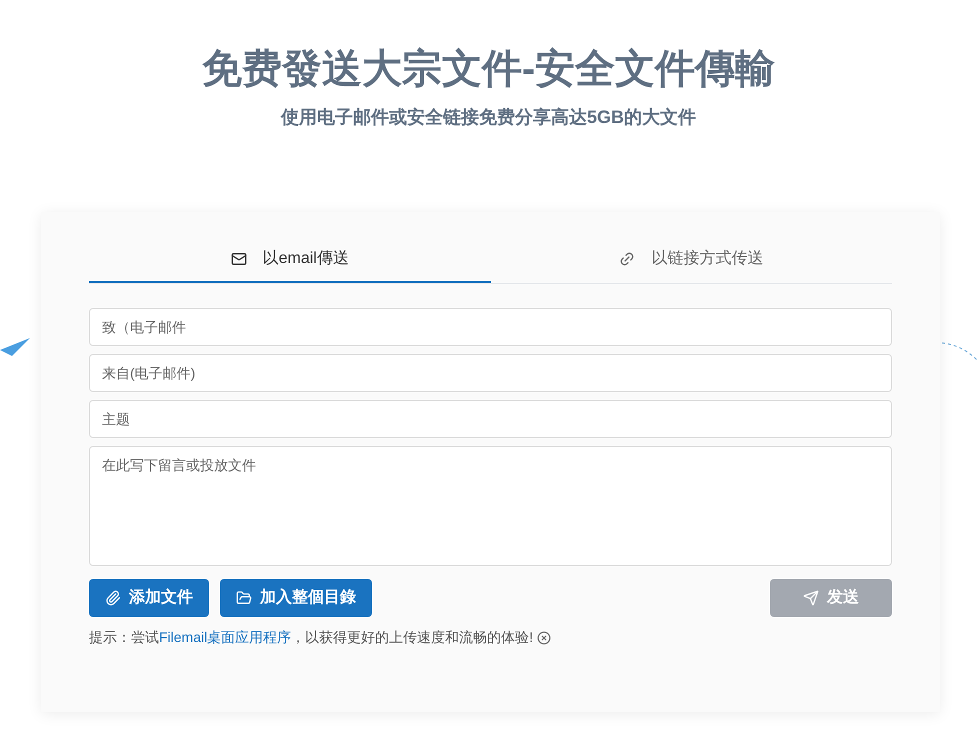 The width and height of the screenshot is (977, 740). I want to click on input-field: 来自(电子邮件), so click(490, 373).